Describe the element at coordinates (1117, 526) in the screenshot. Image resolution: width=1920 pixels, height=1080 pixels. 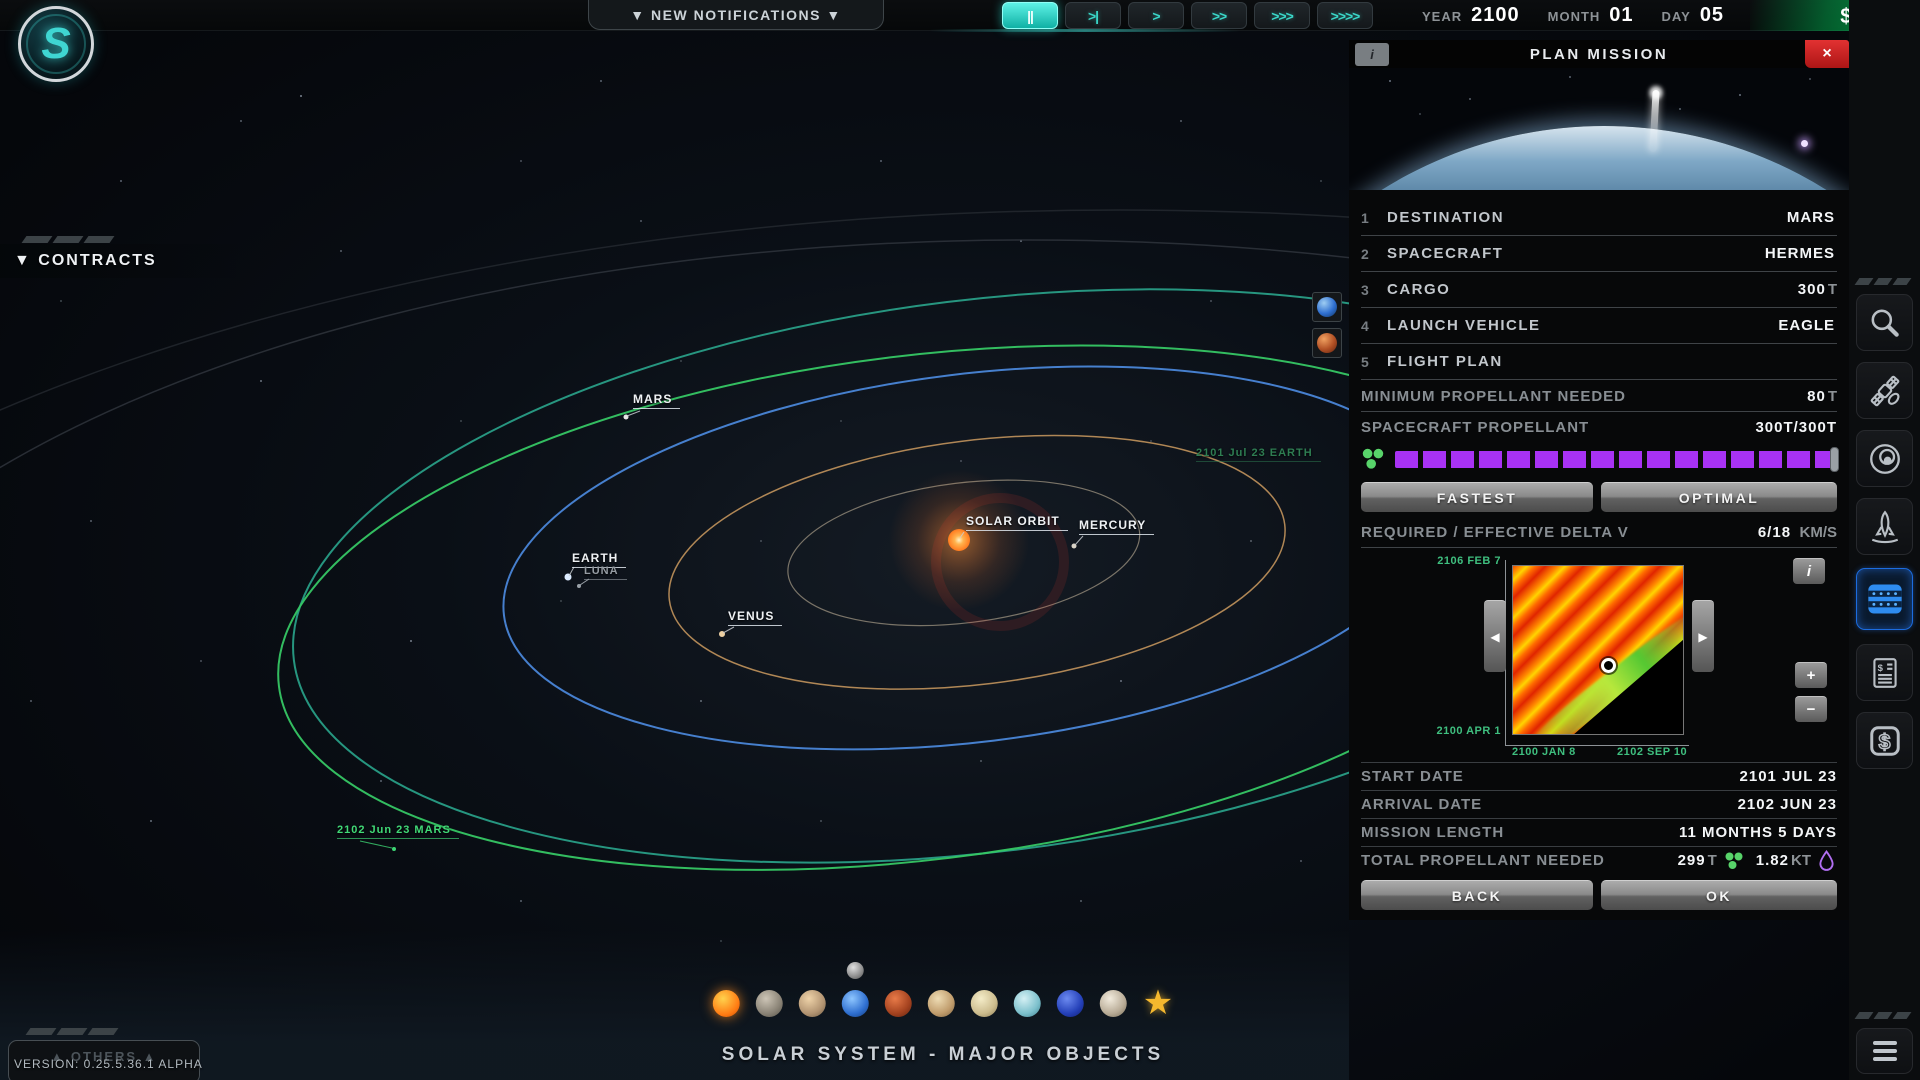
I see `mercury-label: MERCURY` at that location.